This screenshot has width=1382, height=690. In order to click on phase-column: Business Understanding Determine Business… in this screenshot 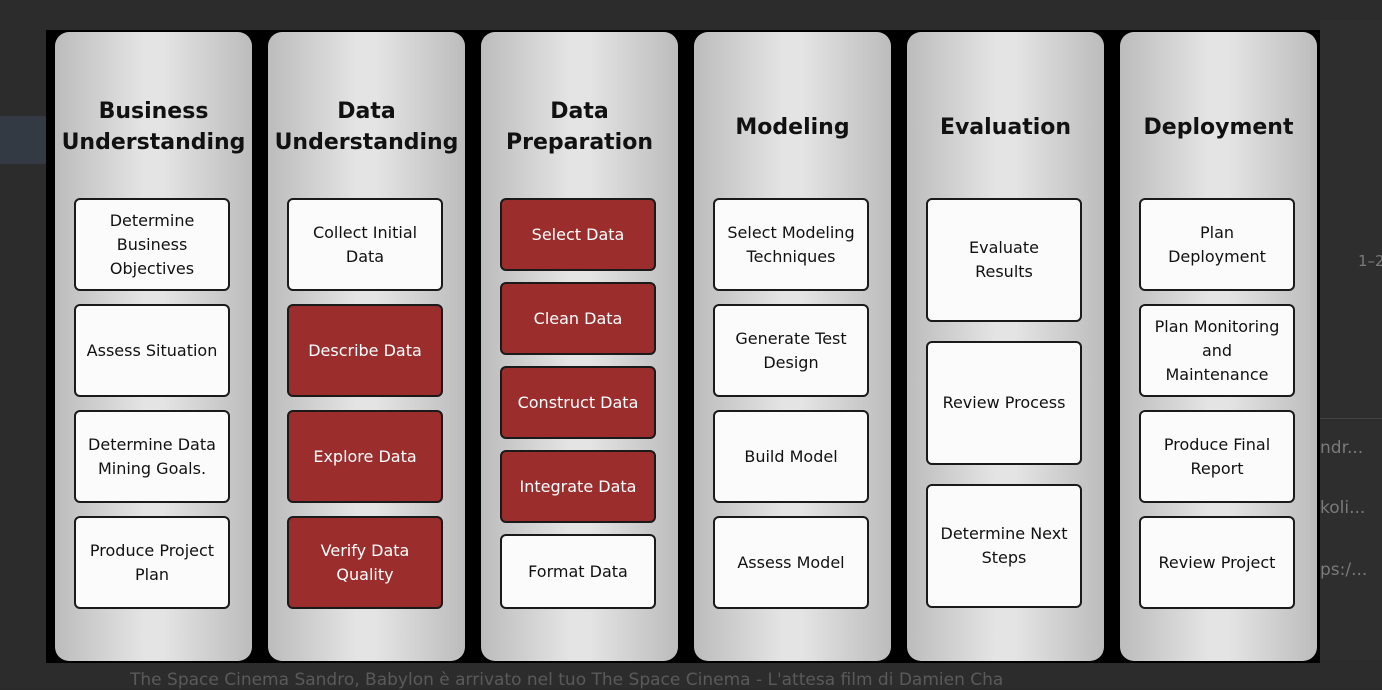, I will do `click(153, 346)`.